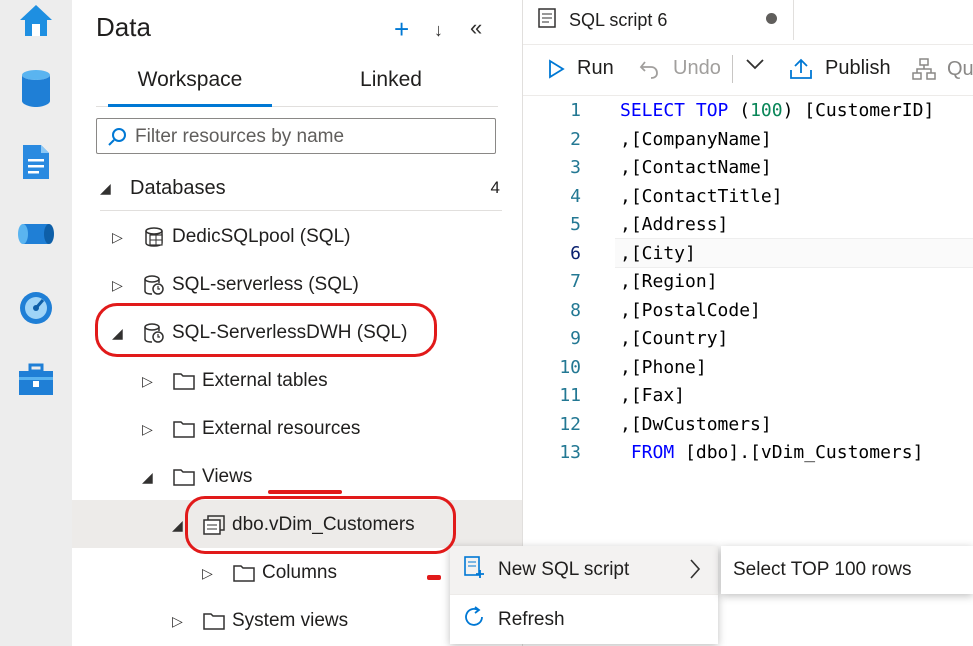 The width and height of the screenshot is (973, 646). Describe the element at coordinates (595, 68) in the screenshot. I see `run-label: Run` at that location.